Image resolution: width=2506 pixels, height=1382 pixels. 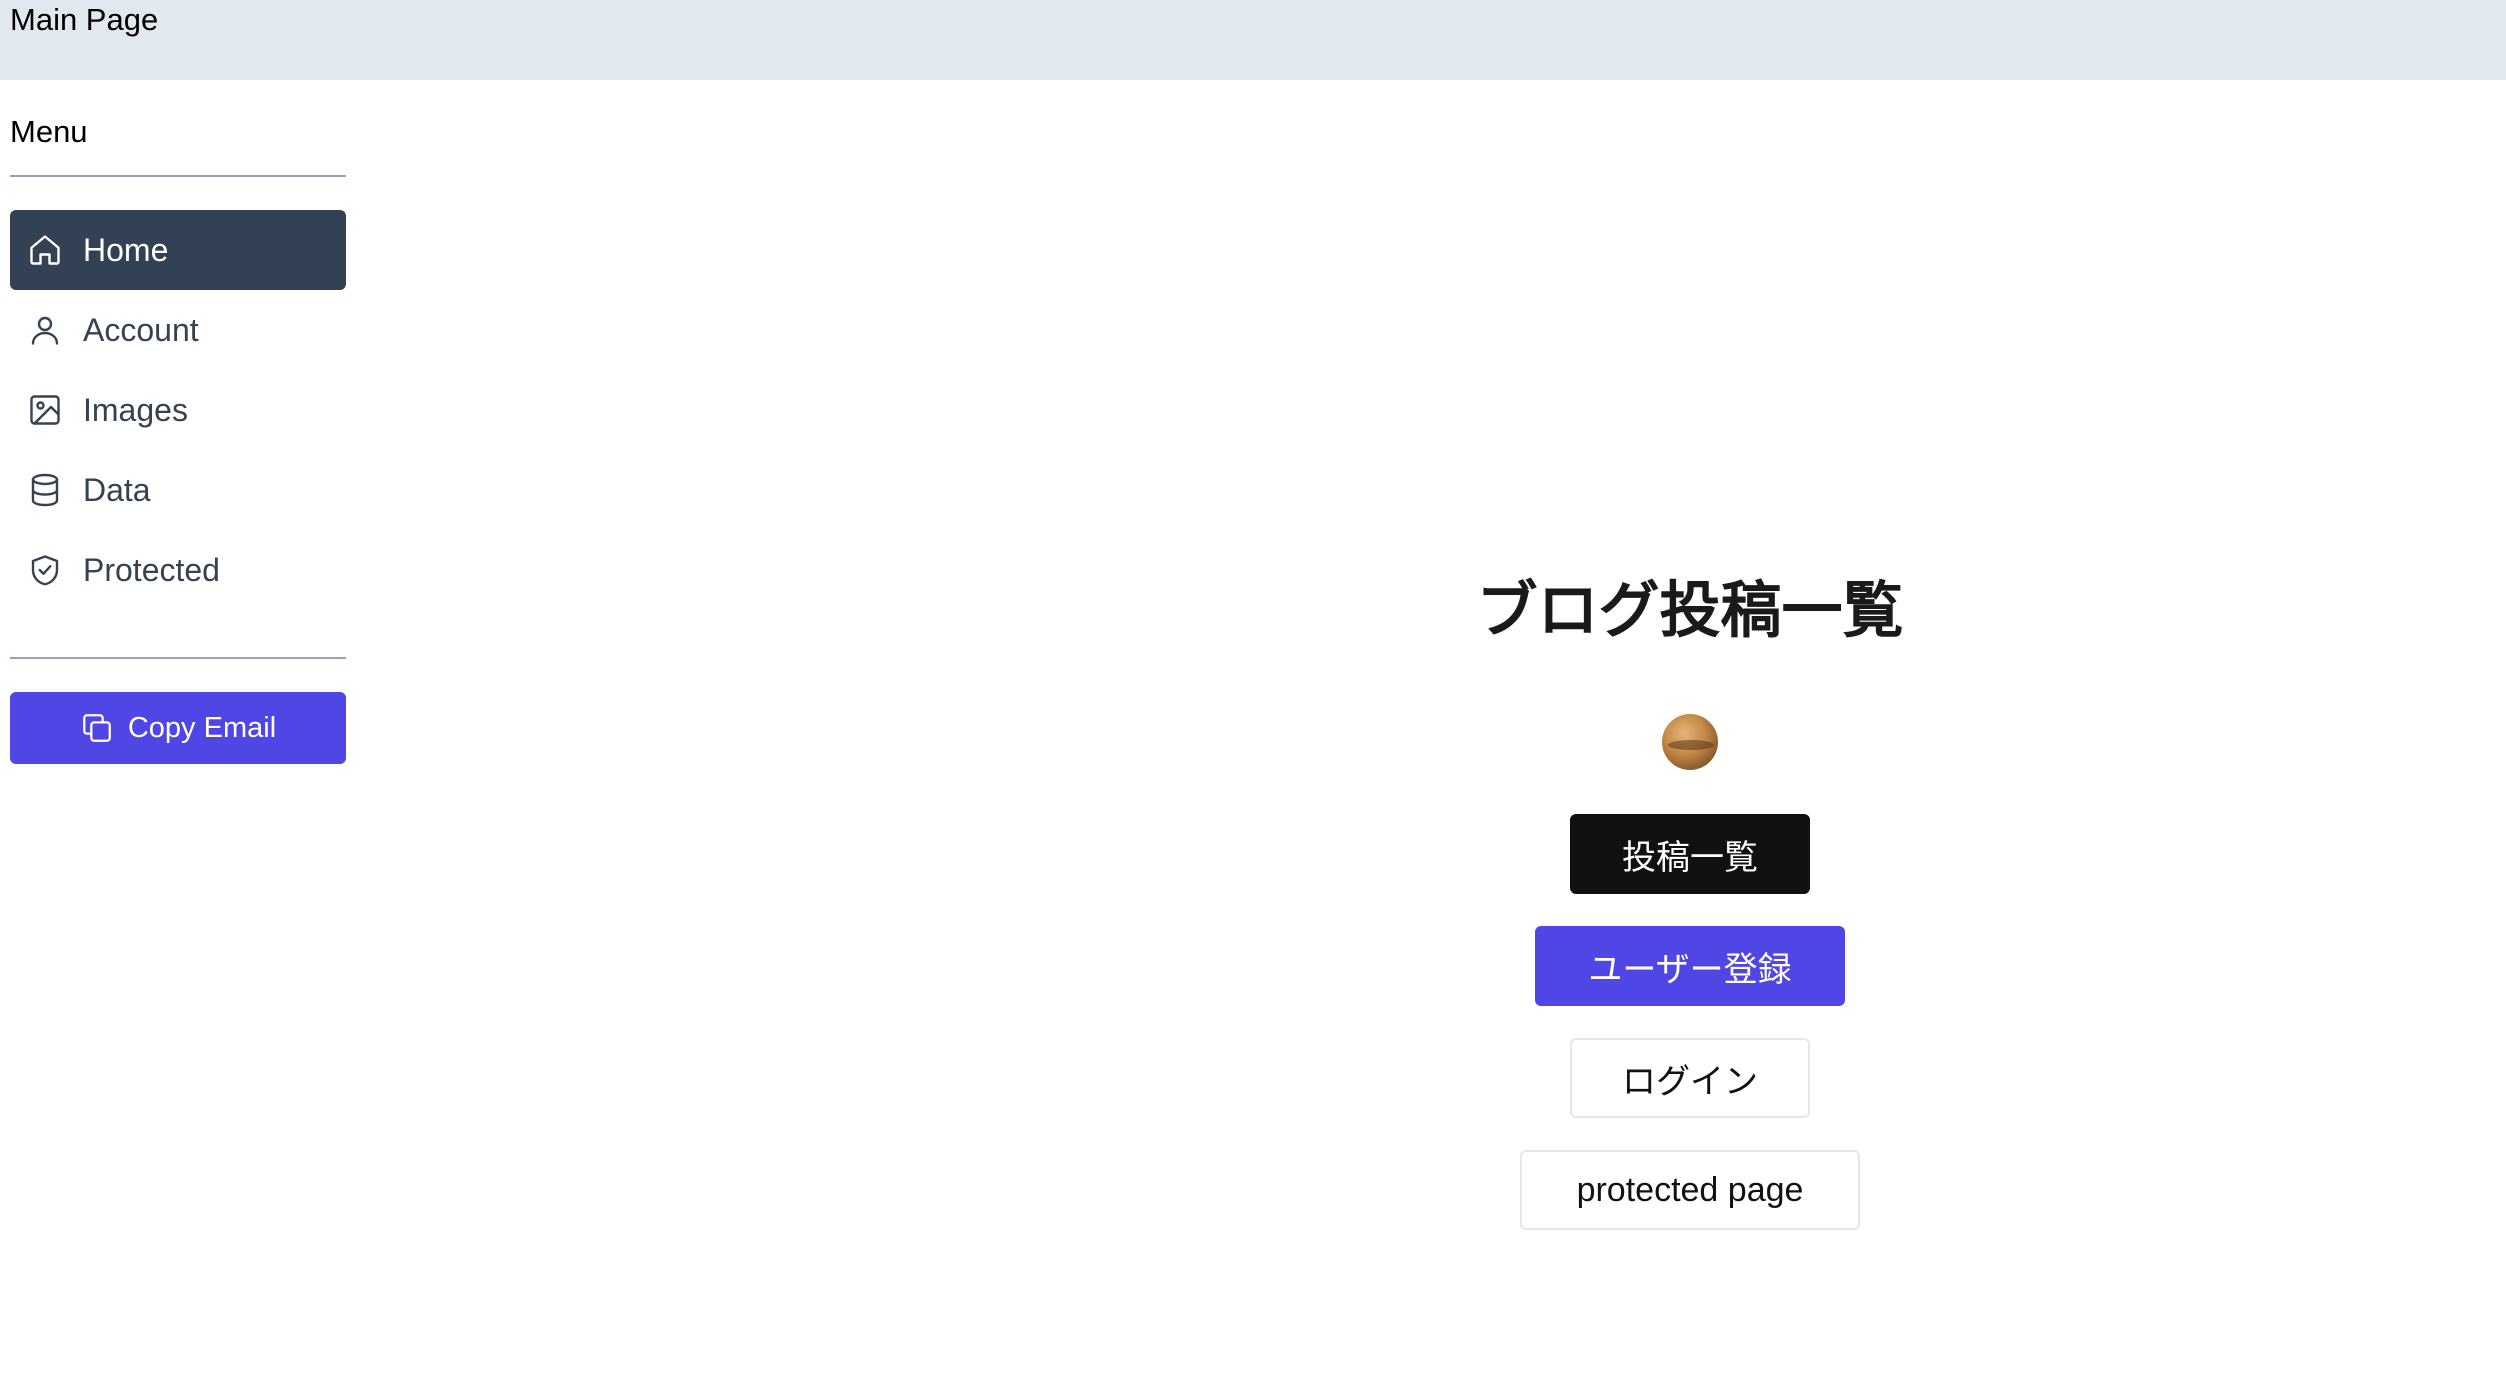 What do you see at coordinates (45, 410) in the screenshot?
I see `image-icon` at bounding box center [45, 410].